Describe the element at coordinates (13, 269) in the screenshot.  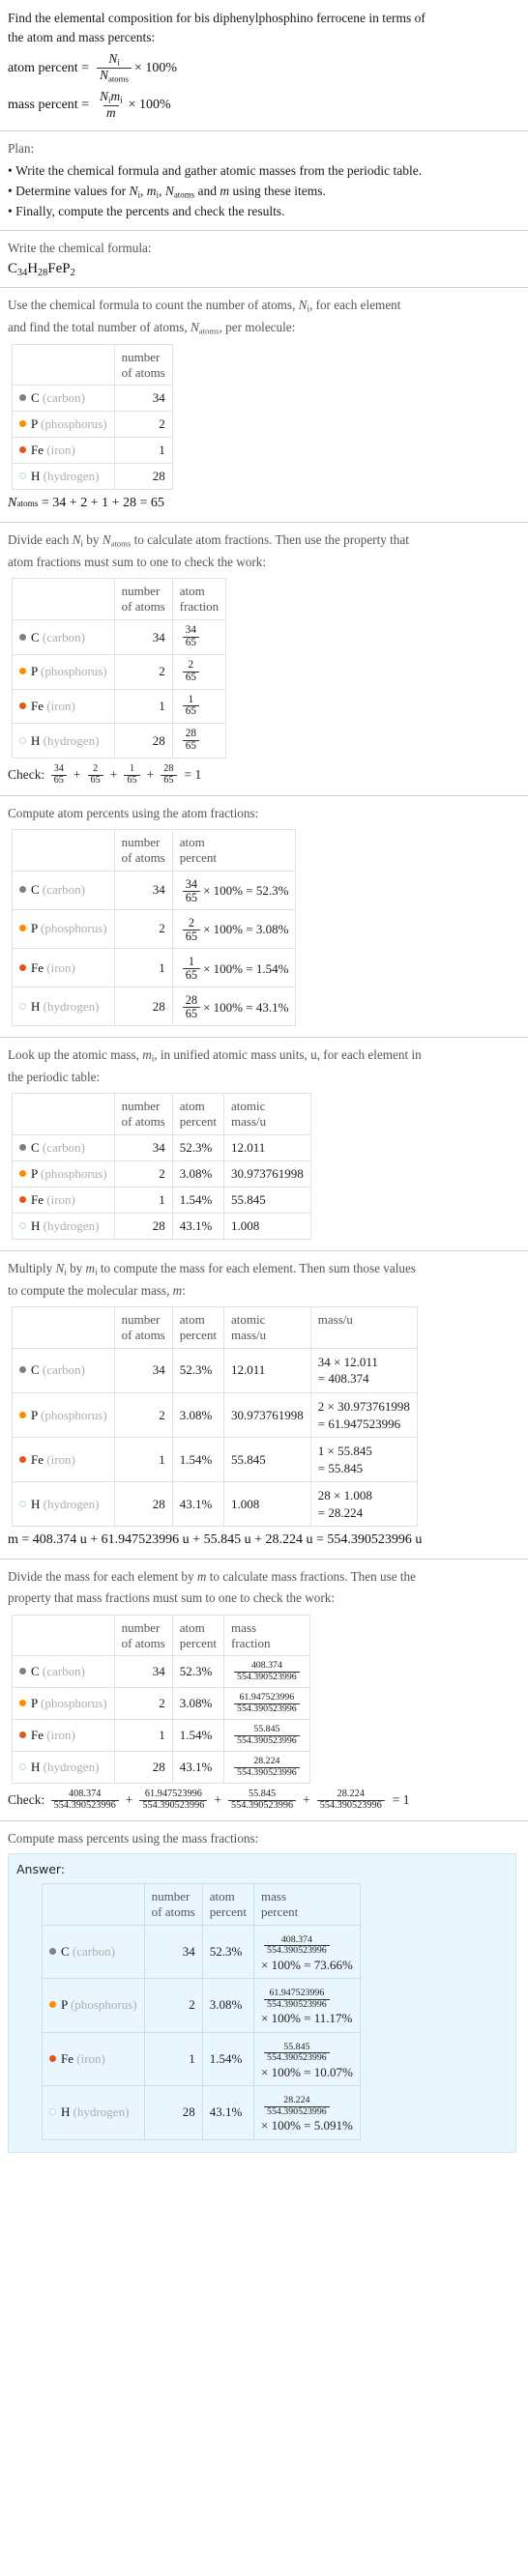
I see `formula-symbol-c: C` at that location.